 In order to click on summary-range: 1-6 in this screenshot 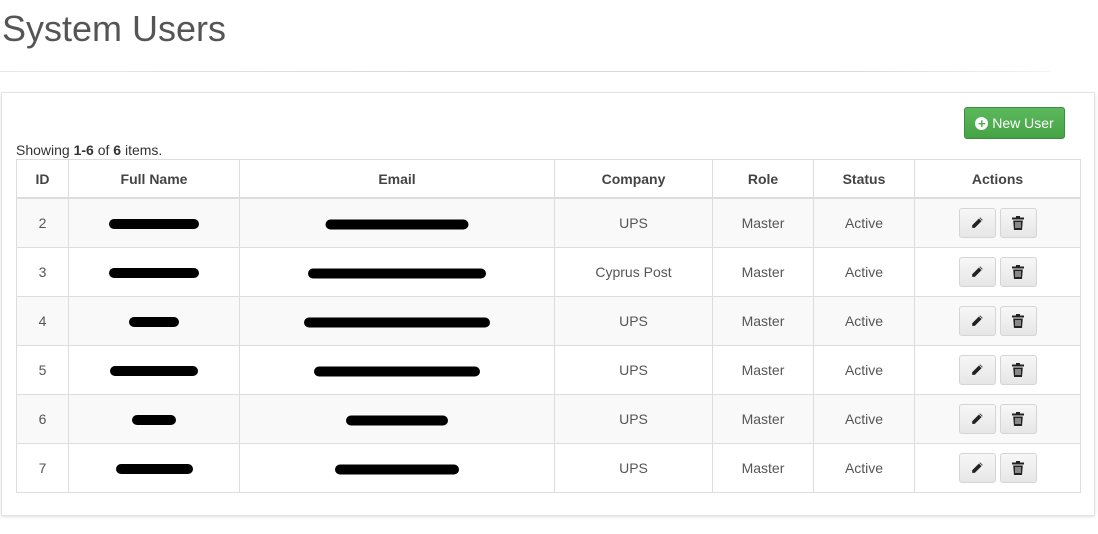, I will do `click(83, 150)`.